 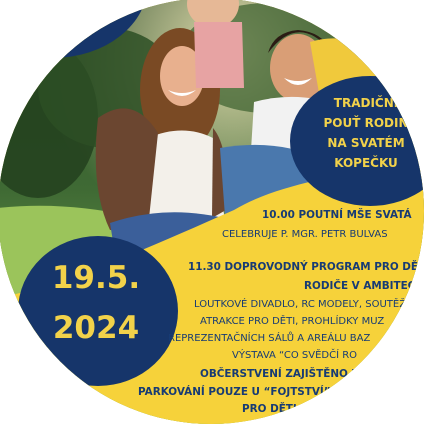 What do you see at coordinates (96, 328) in the screenshot?
I see `event-date-year: 2024` at bounding box center [96, 328].